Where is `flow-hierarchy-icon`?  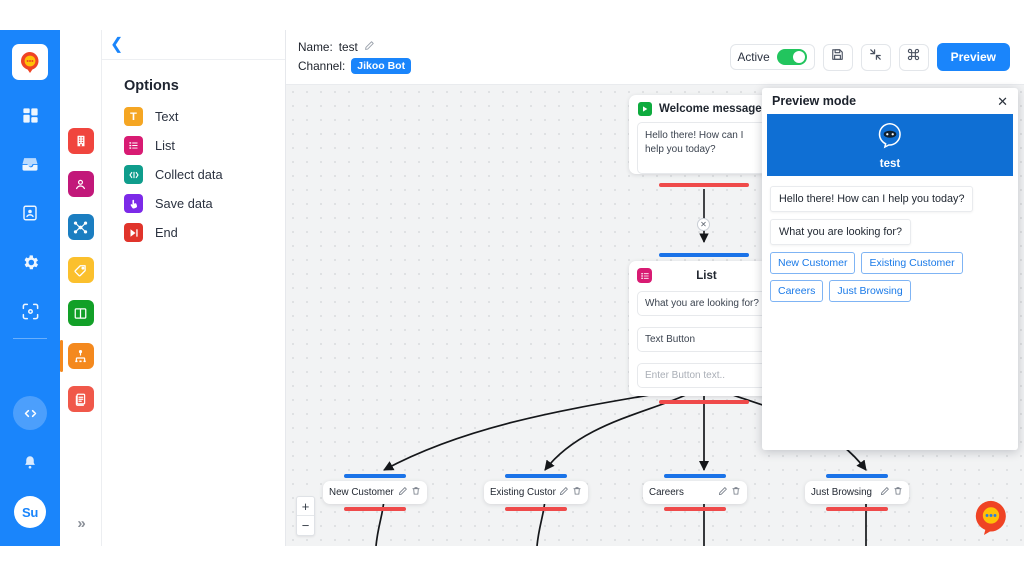
flow-hierarchy-icon is located at coordinates (76, 356).